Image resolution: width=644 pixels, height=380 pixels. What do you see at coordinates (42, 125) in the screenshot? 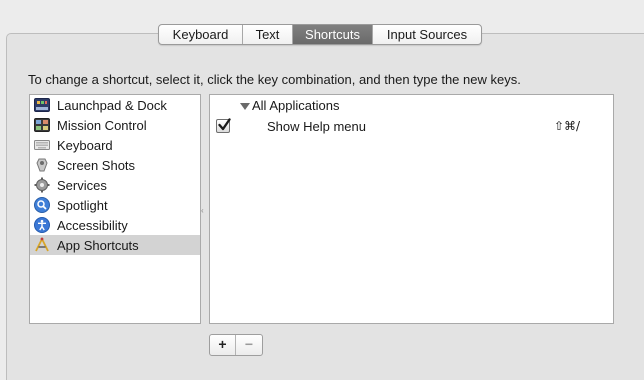
I see `mission-control-icon` at bounding box center [42, 125].